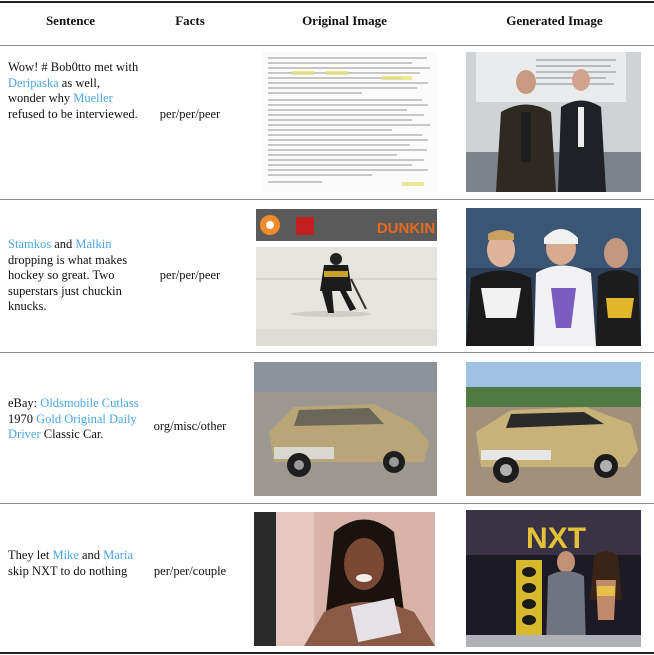 The image size is (654, 655). I want to click on row2-generated-image, so click(553, 277).